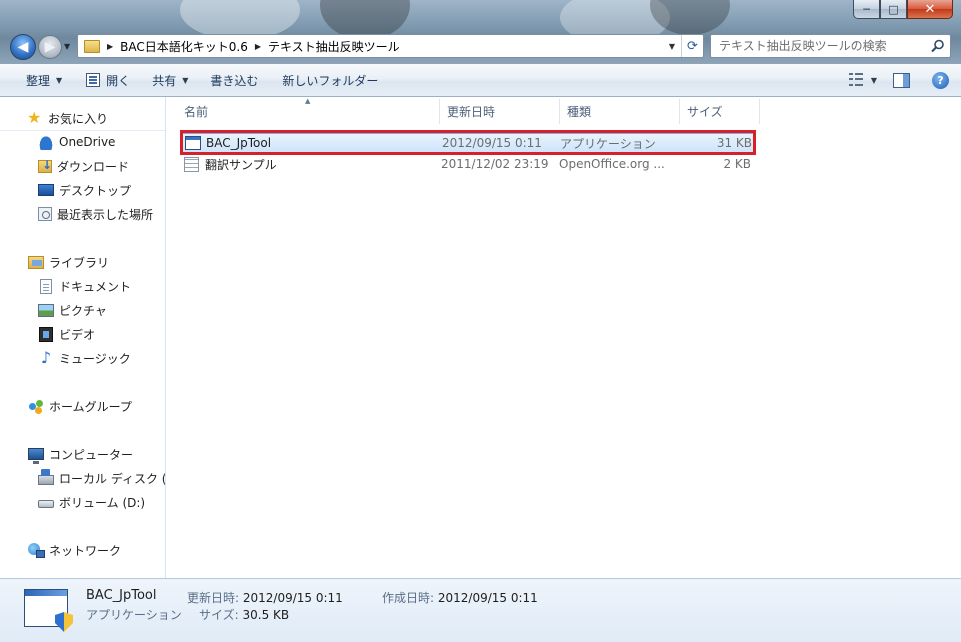 This screenshot has height=642, width=961. I want to click on file-size: 2 KB, so click(737, 164).